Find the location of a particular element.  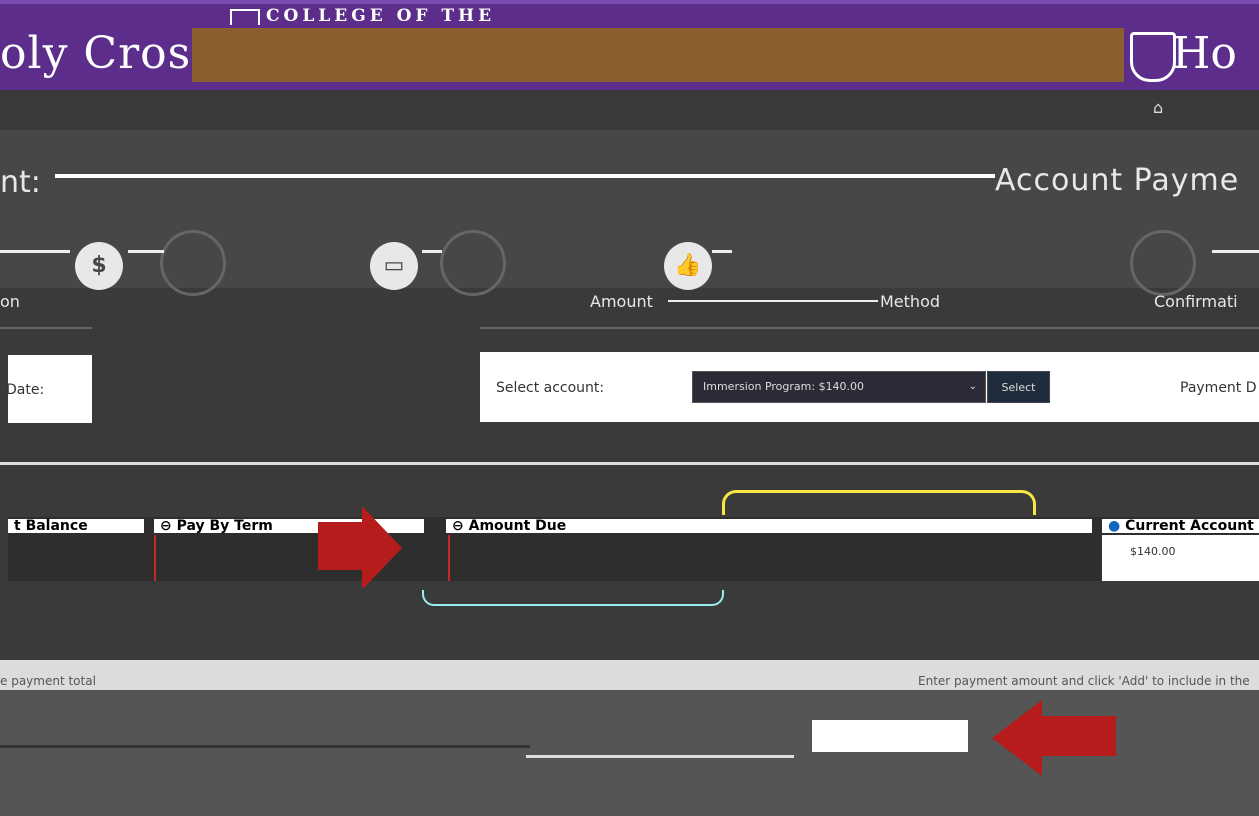

step-label-method: Method is located at coordinates (910, 301).